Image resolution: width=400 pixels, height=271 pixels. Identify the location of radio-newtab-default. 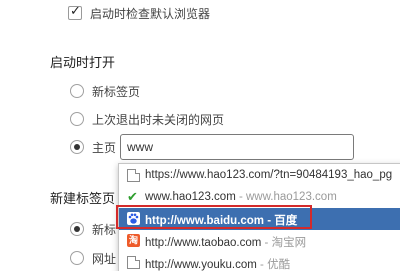
(77, 229).